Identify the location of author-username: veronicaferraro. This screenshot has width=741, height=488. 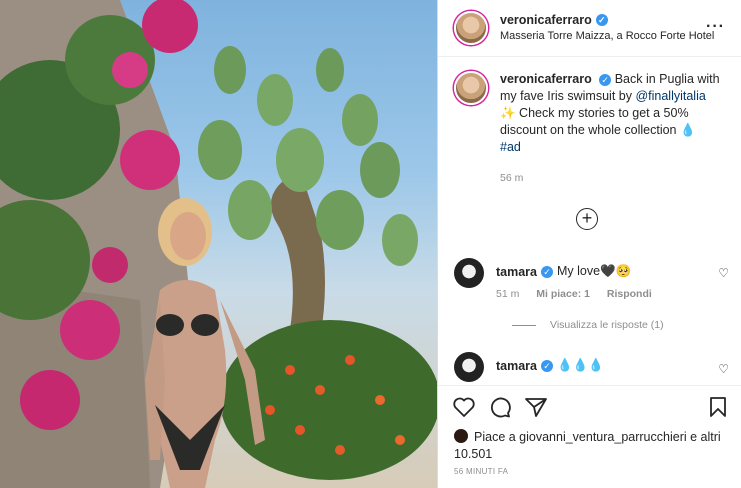
(546, 20).